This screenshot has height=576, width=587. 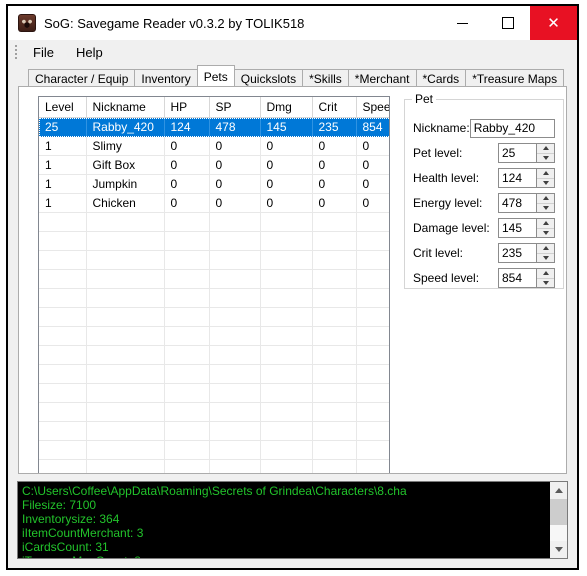 I want to click on close-button: ✕, so click(x=553, y=23).